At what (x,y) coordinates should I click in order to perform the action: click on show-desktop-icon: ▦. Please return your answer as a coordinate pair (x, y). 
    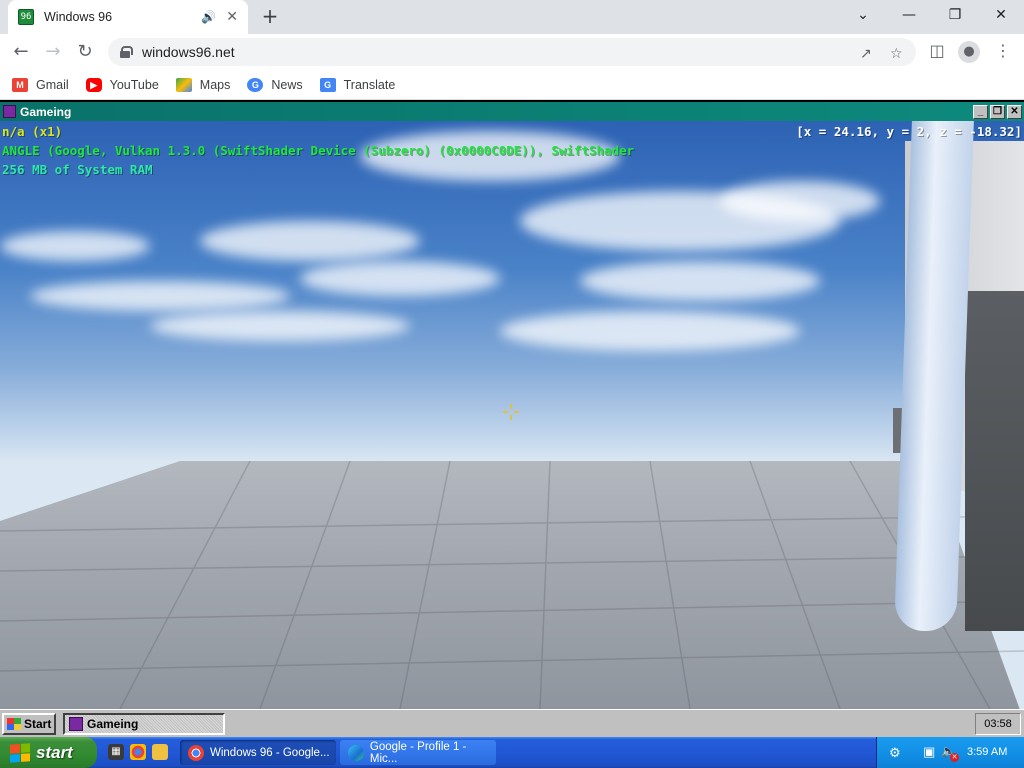
    Looking at the image, I should click on (116, 752).